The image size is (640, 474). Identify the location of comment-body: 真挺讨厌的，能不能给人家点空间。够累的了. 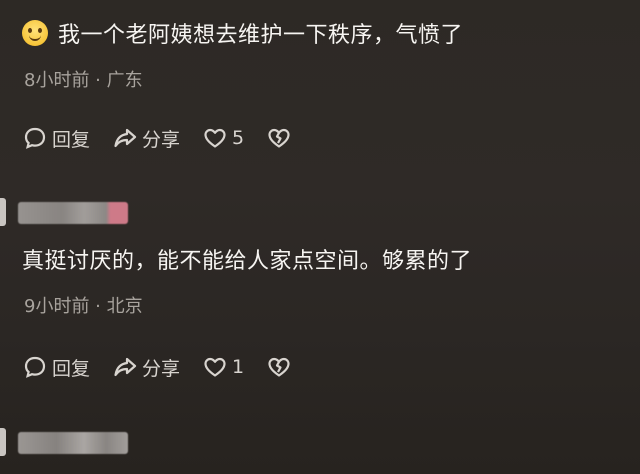
(247, 261).